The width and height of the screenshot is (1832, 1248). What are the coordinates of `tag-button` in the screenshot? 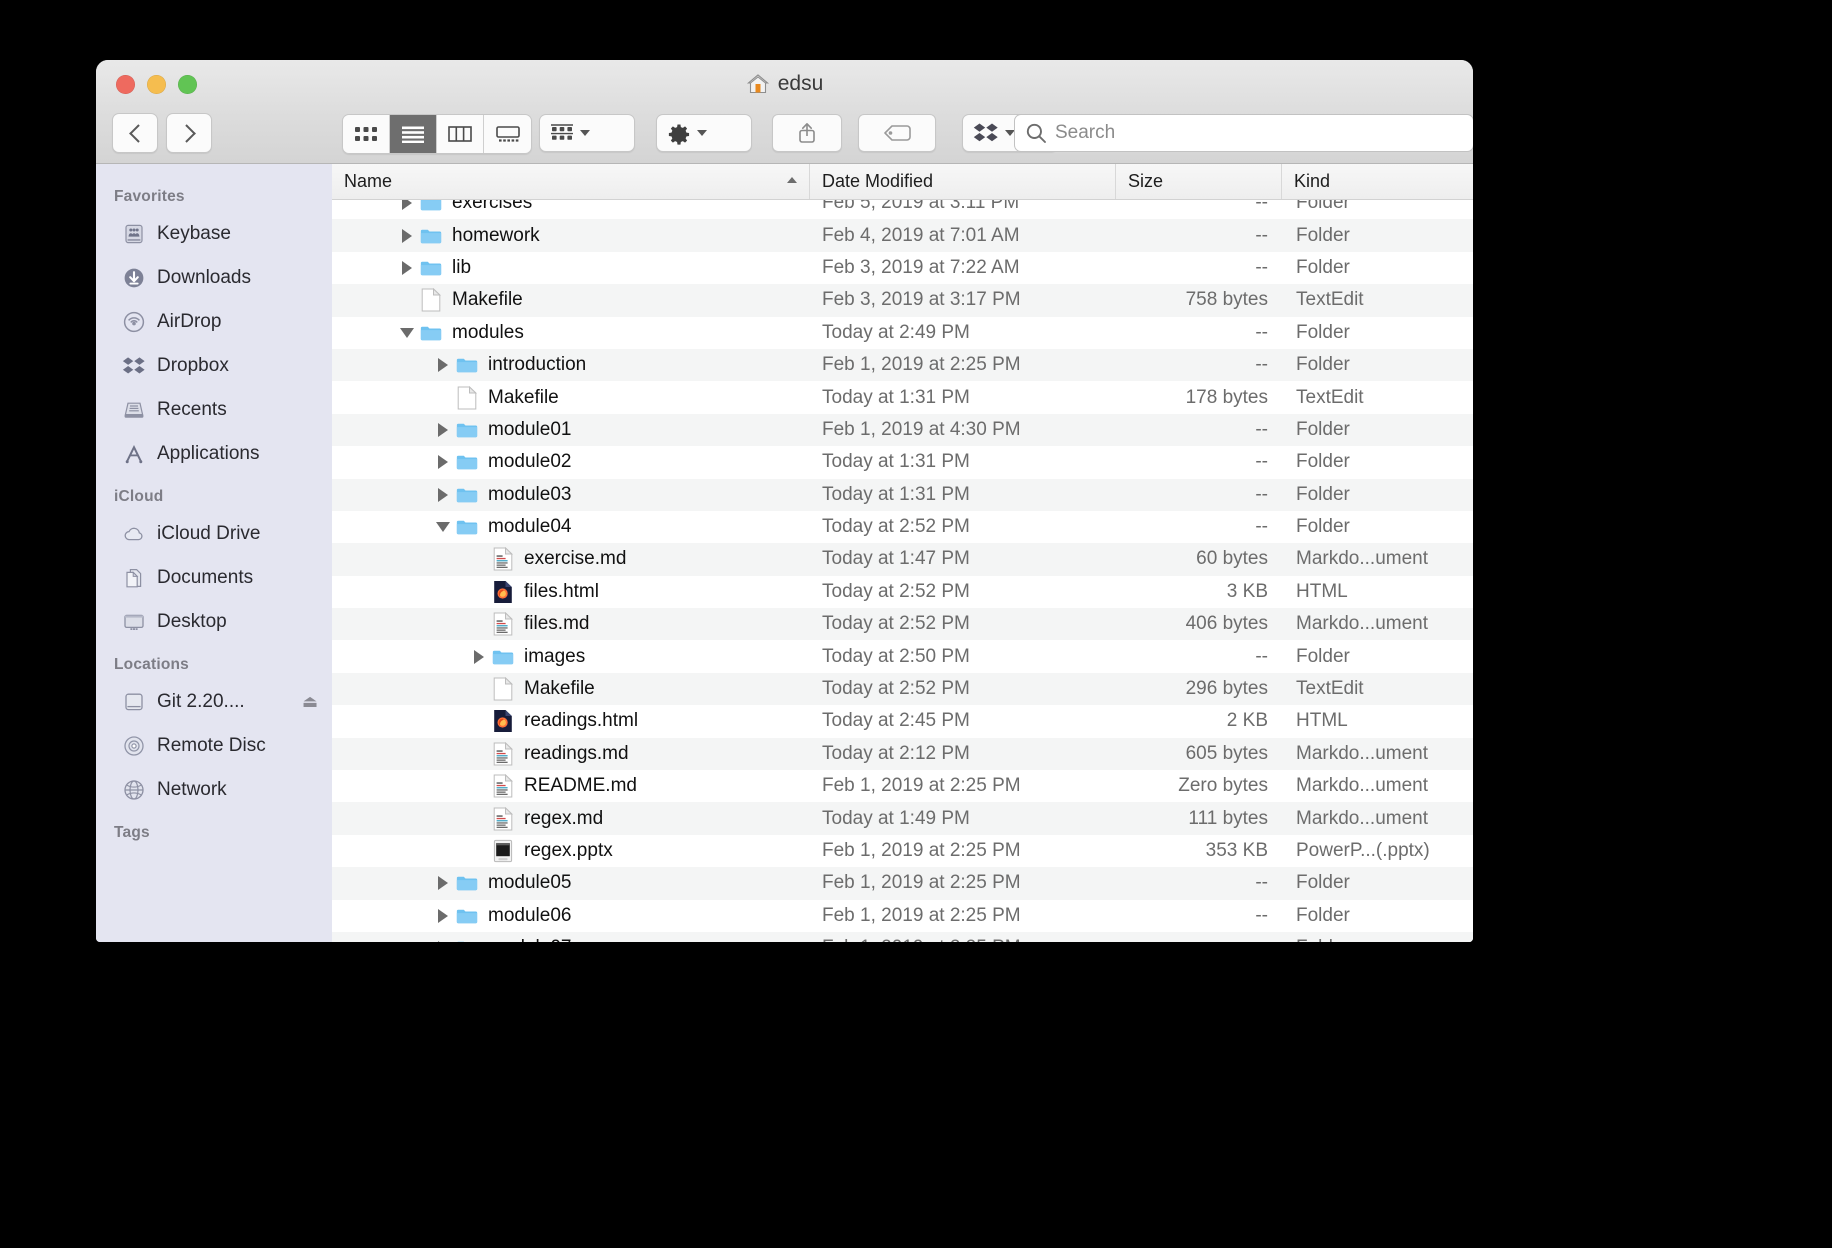 It's located at (897, 133).